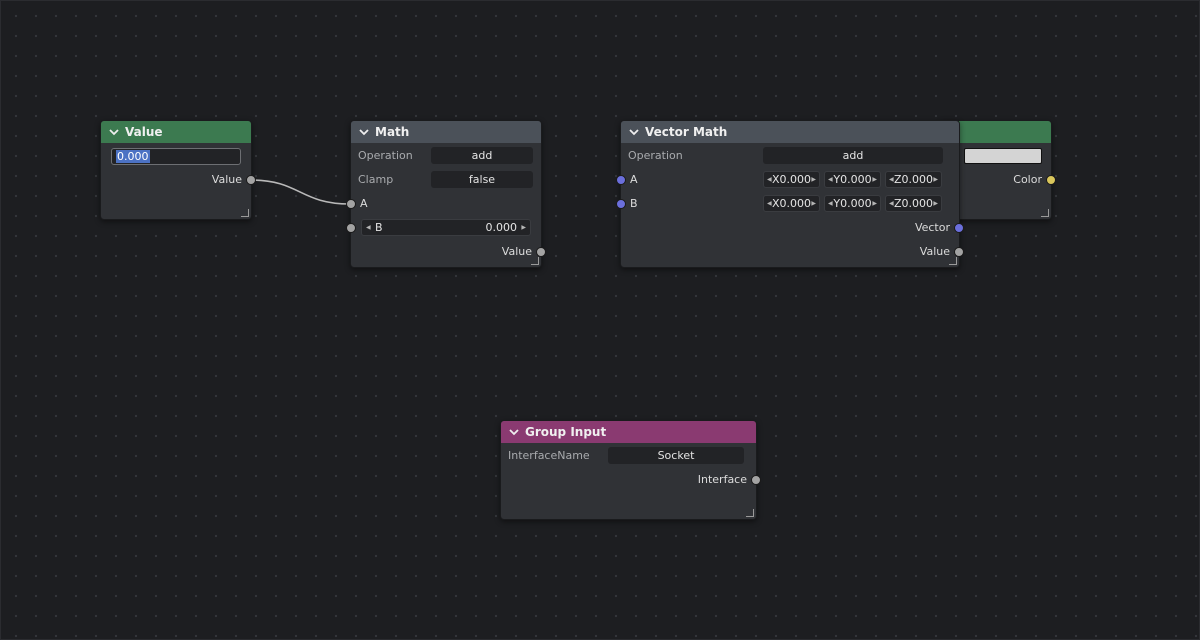 The height and width of the screenshot is (640, 1200). I want to click on interface-name-value: Socket, so click(676, 455).